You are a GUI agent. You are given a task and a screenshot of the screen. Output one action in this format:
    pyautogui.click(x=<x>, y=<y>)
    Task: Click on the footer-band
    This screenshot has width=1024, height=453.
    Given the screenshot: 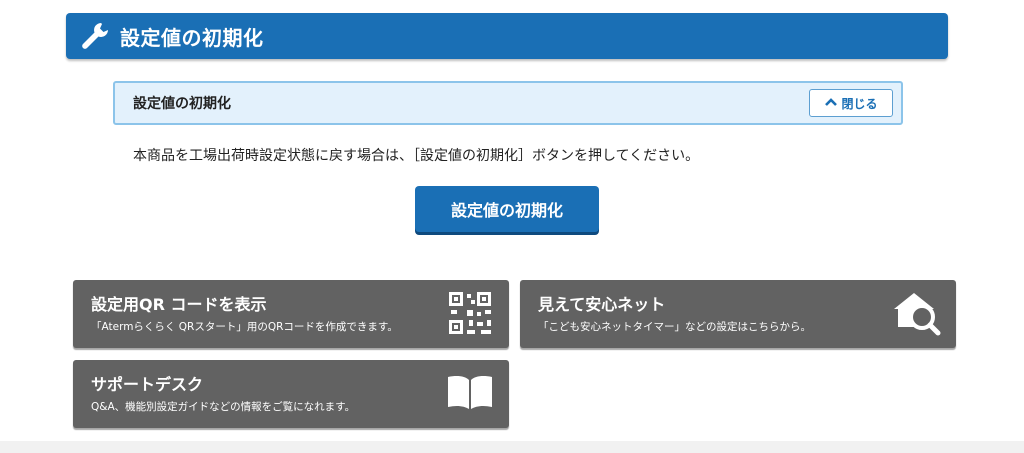 What is the action you would take?
    pyautogui.click(x=512, y=447)
    